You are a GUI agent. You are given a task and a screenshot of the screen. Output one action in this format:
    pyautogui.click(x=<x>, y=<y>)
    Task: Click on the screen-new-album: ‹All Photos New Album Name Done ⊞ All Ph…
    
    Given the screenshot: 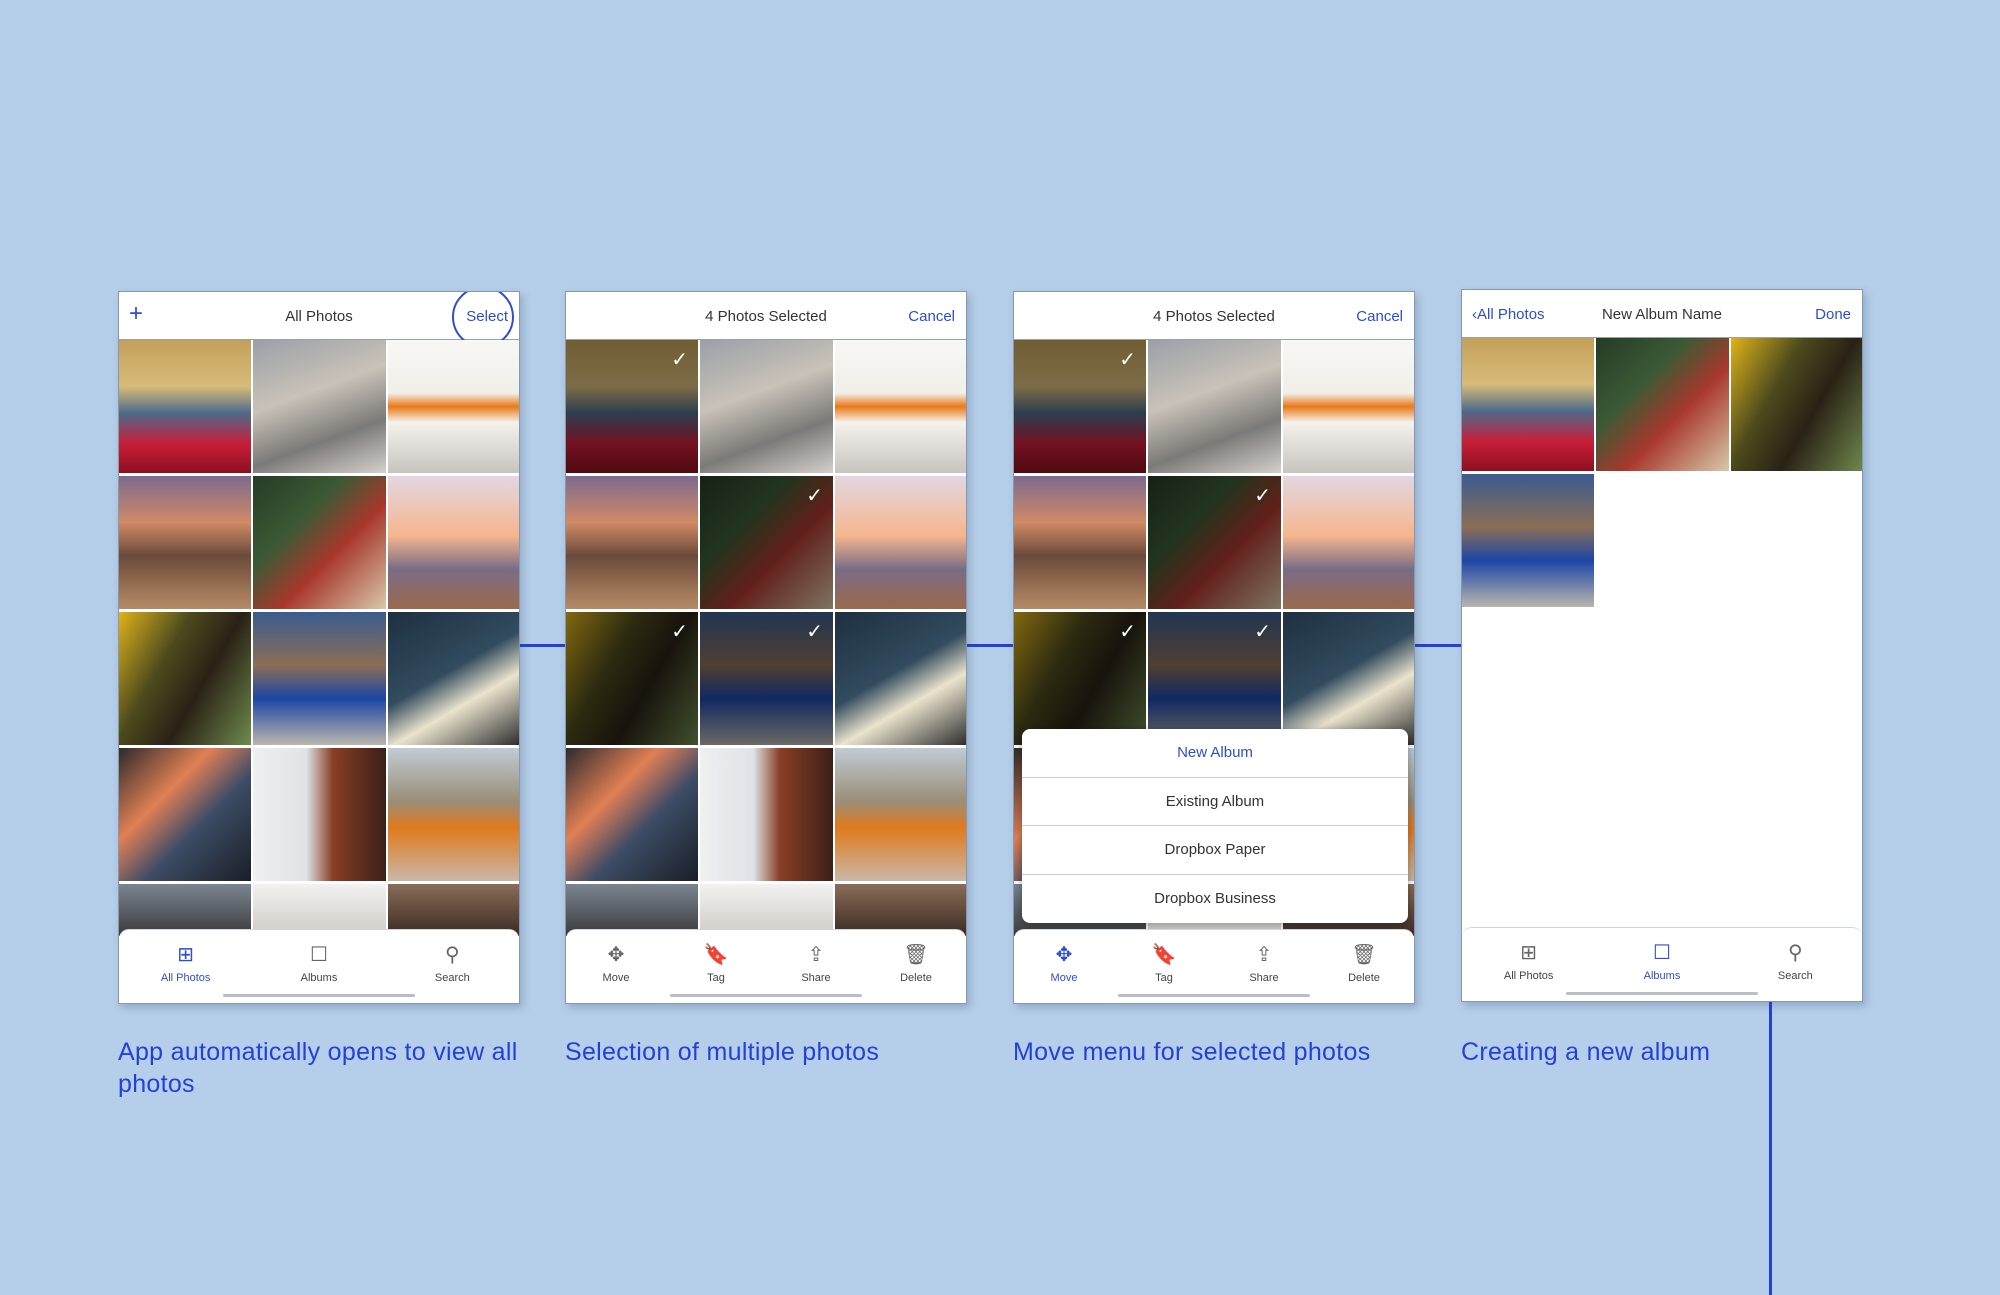 What is the action you would take?
    pyautogui.click(x=1662, y=645)
    